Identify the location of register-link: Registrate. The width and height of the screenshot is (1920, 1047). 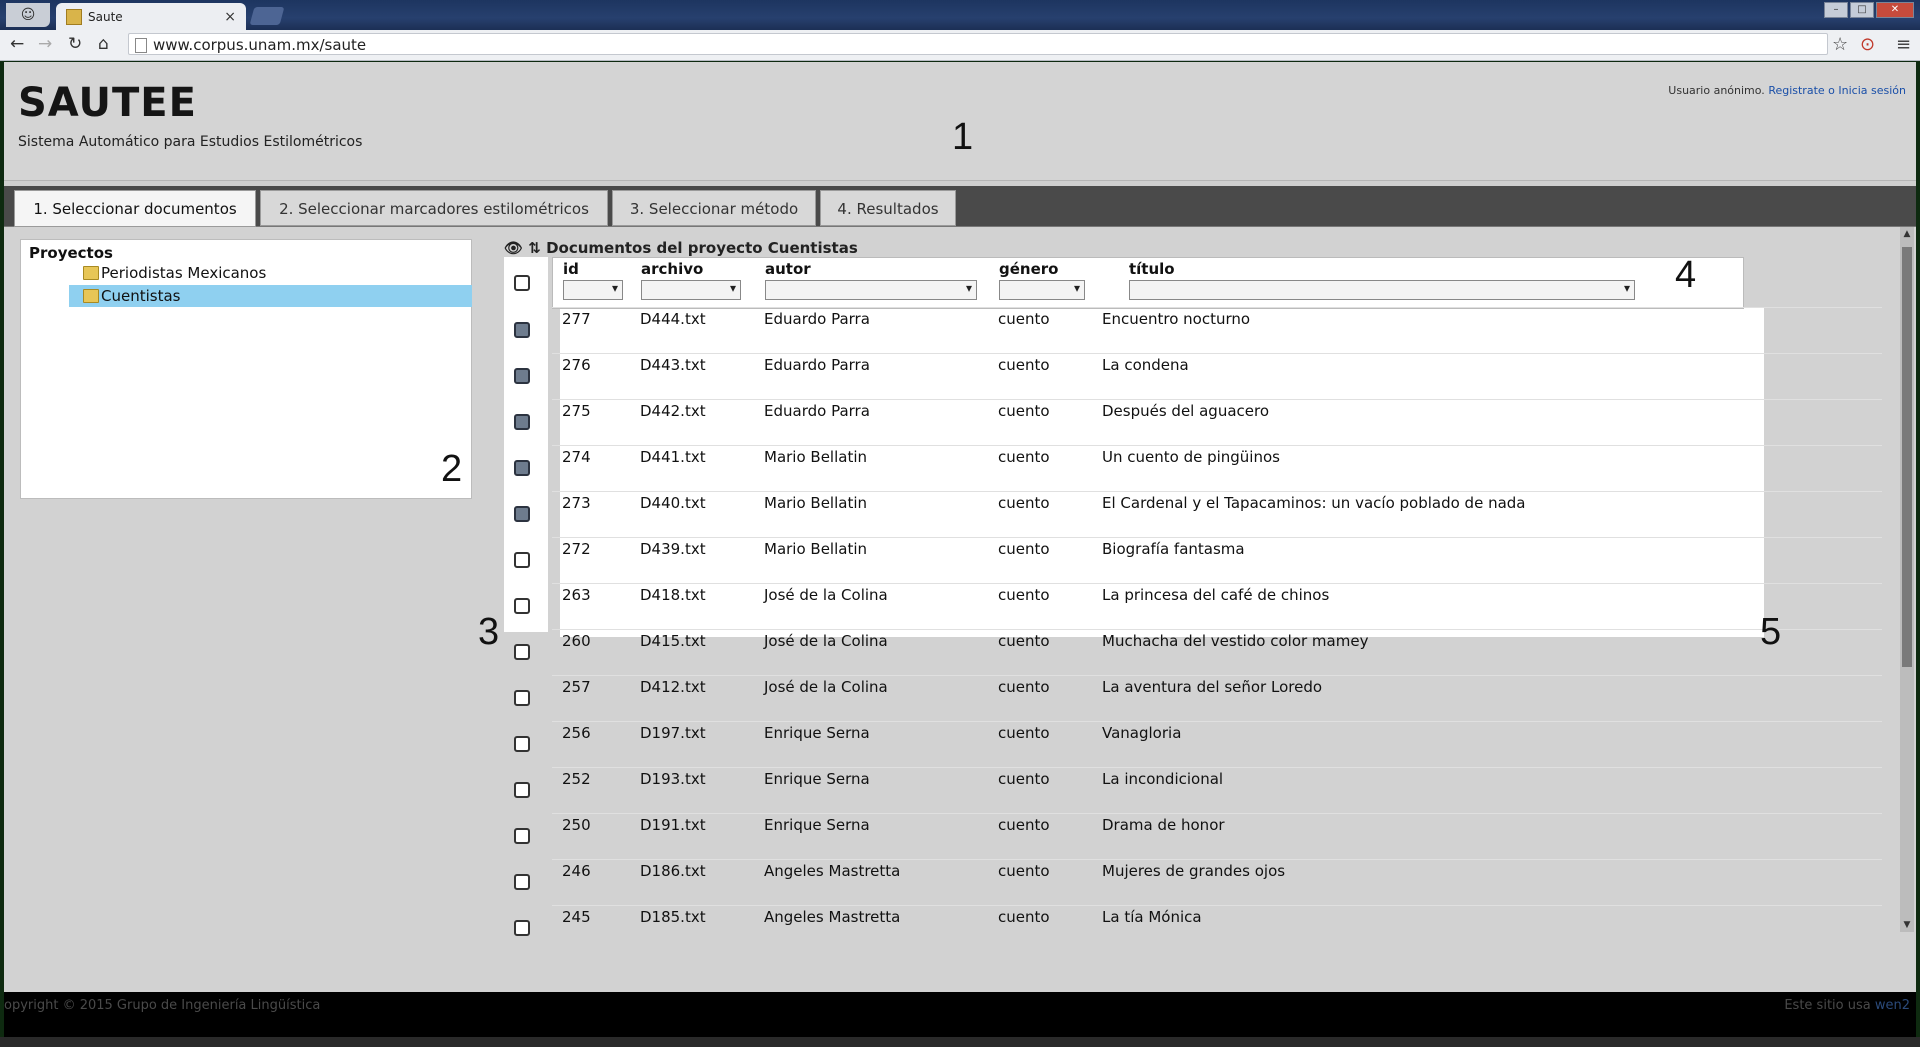
(1796, 90).